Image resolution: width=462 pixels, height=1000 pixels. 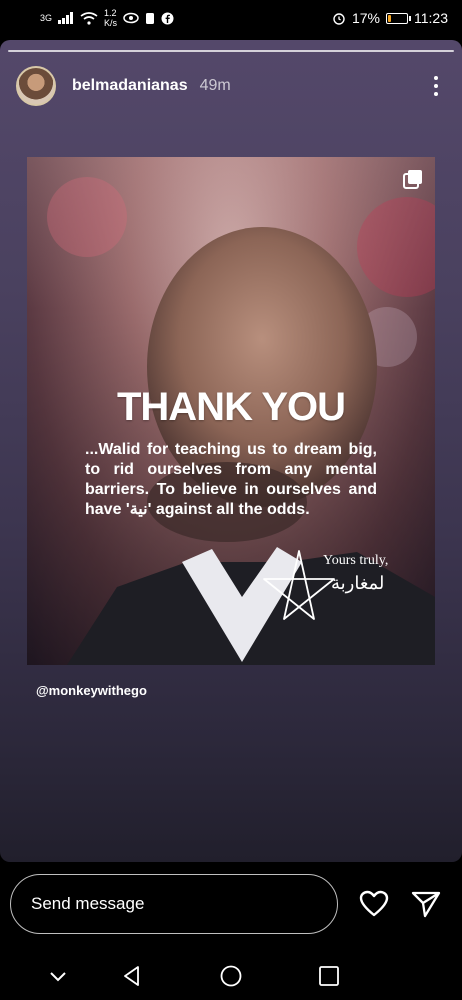 I want to click on clock: 11:23, so click(x=431, y=18).